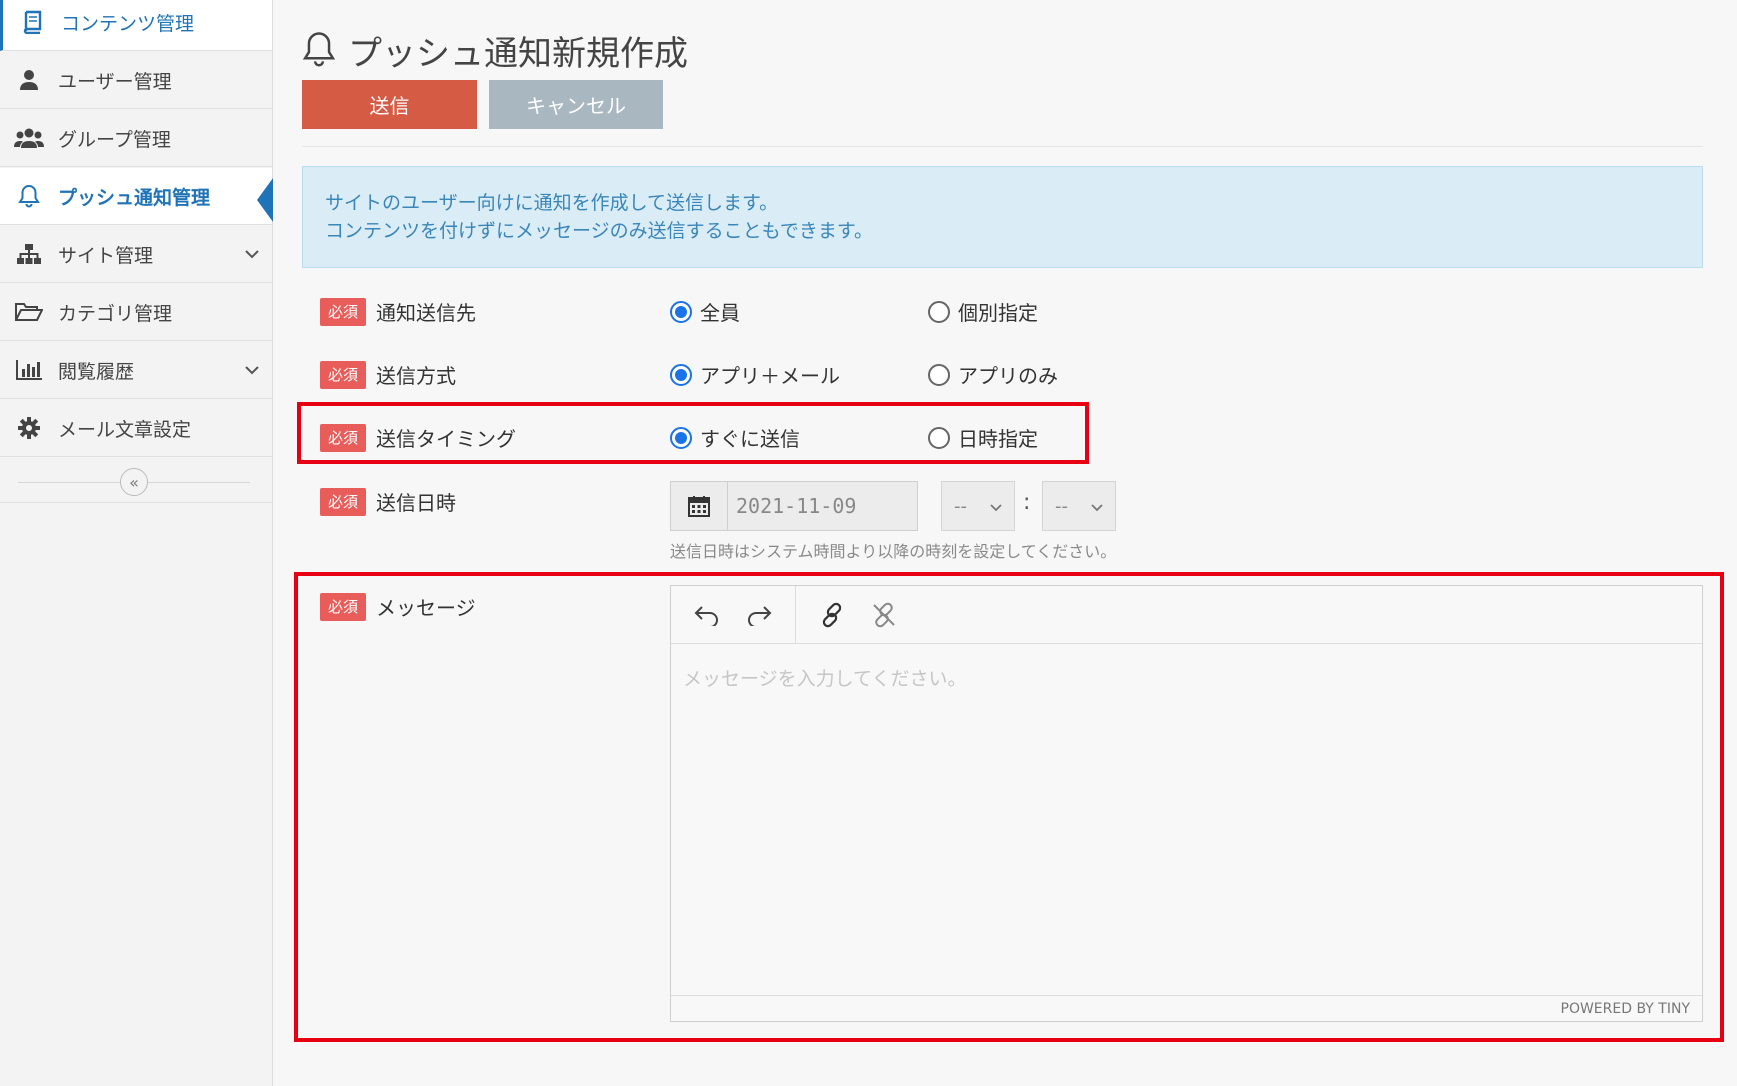 Image resolution: width=1737 pixels, height=1086 pixels. I want to click on divider, so click(1002, 146).